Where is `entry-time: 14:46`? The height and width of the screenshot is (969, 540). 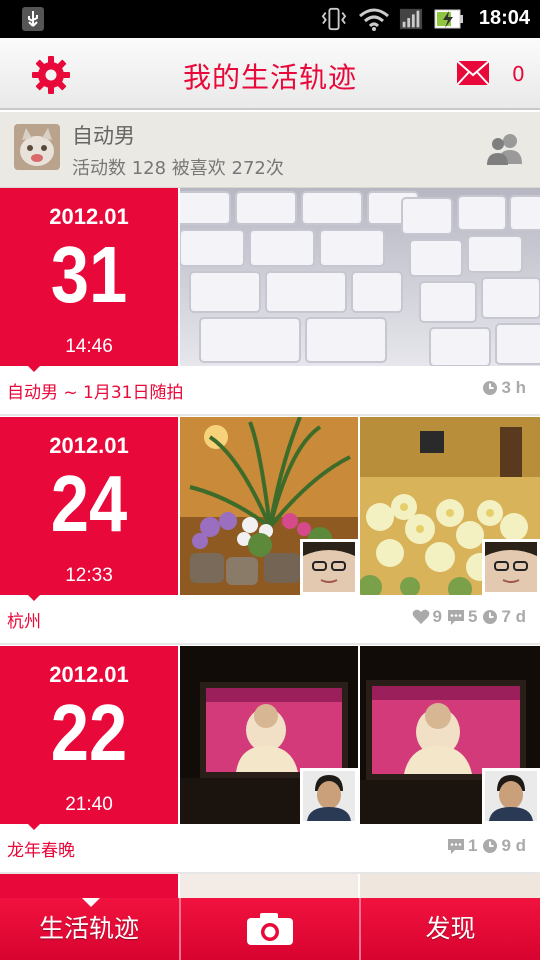 entry-time: 14:46 is located at coordinates (89, 346).